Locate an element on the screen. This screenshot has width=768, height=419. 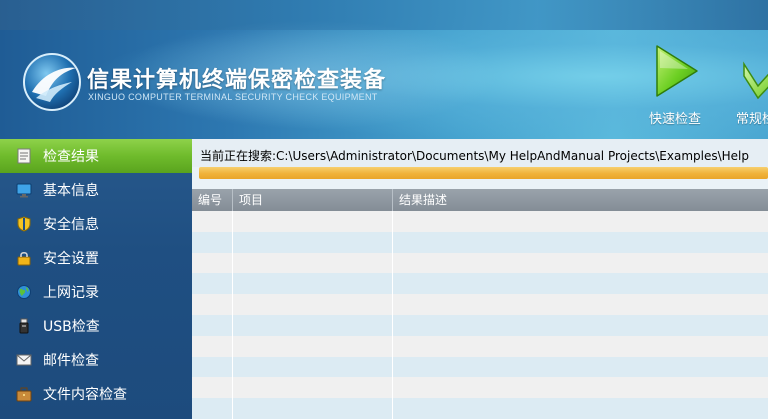
sidebar-item-label: 文件内容检查 is located at coordinates (85, 395).